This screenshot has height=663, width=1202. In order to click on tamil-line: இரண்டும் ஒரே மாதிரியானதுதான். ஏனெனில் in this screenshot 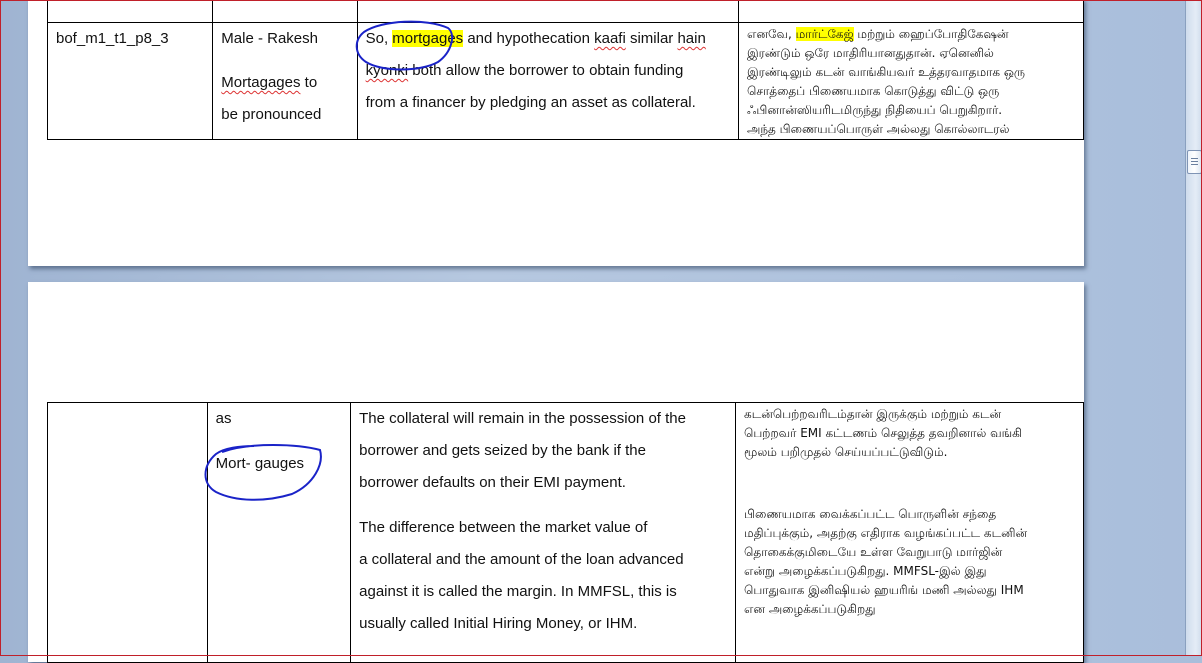, I will do `click(870, 53)`.